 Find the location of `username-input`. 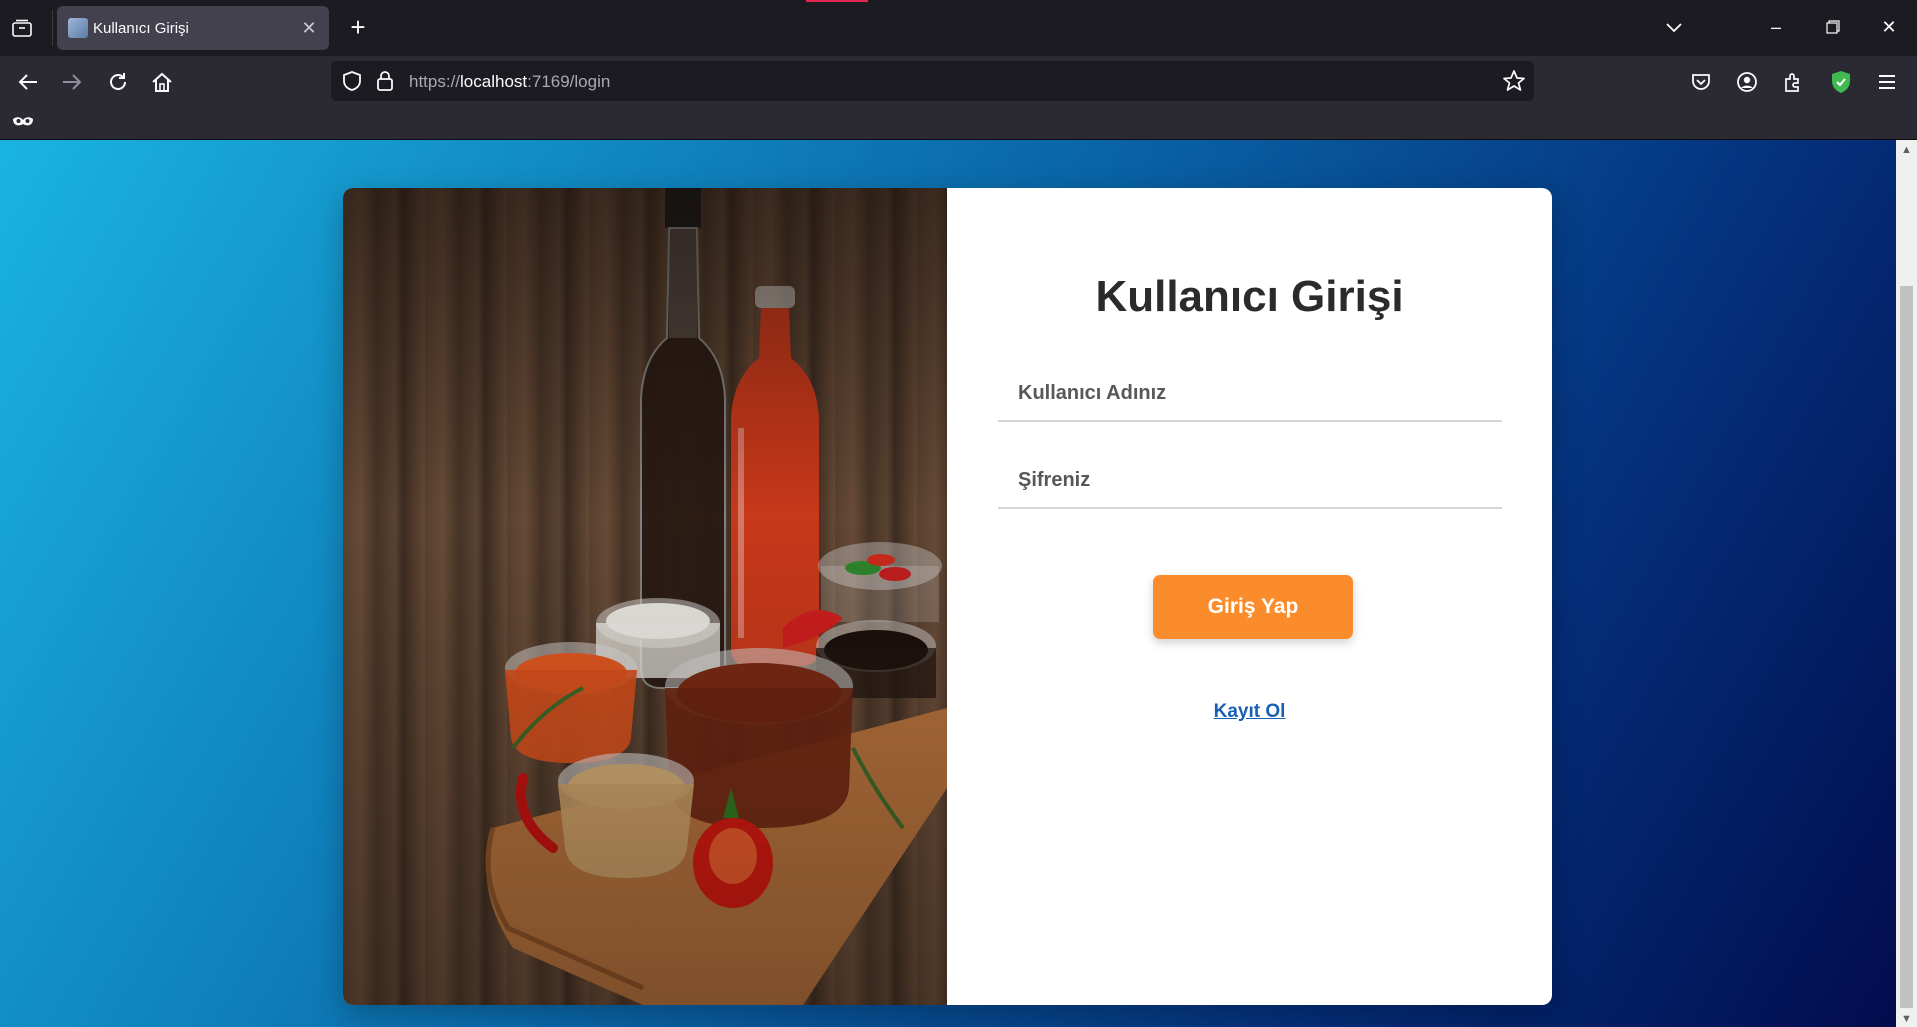

username-input is located at coordinates (1250, 393).